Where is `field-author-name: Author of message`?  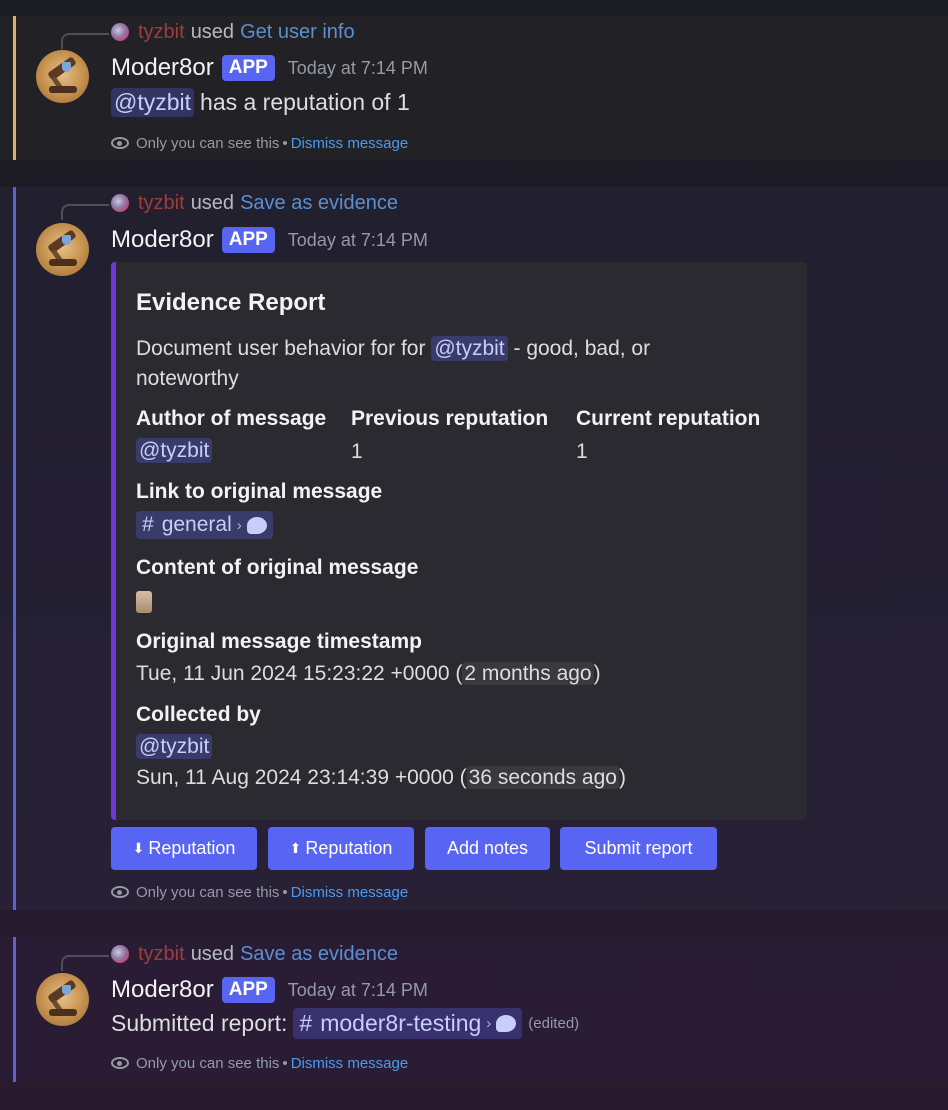 field-author-name: Author of message is located at coordinates (231, 418).